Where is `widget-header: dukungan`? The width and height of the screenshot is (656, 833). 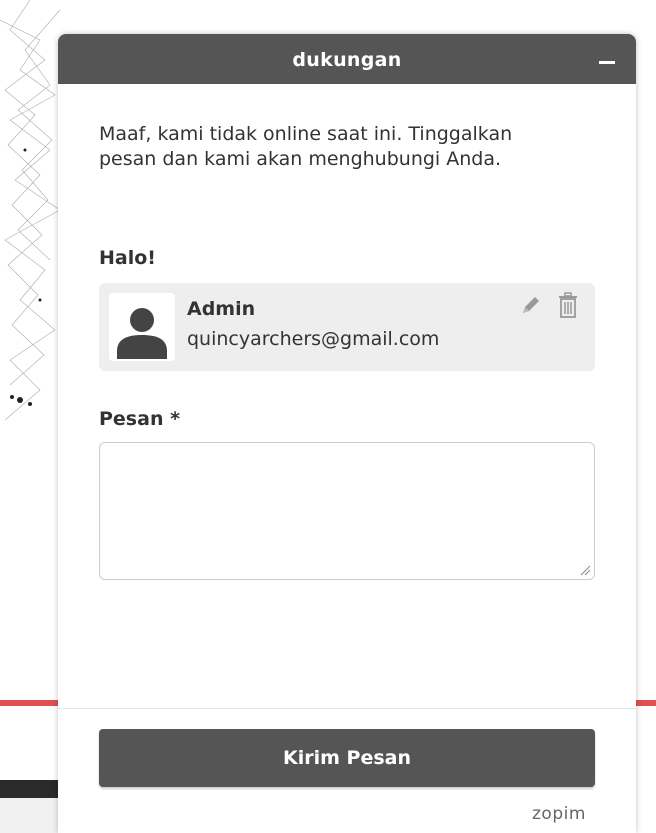 widget-header: dukungan is located at coordinates (347, 59).